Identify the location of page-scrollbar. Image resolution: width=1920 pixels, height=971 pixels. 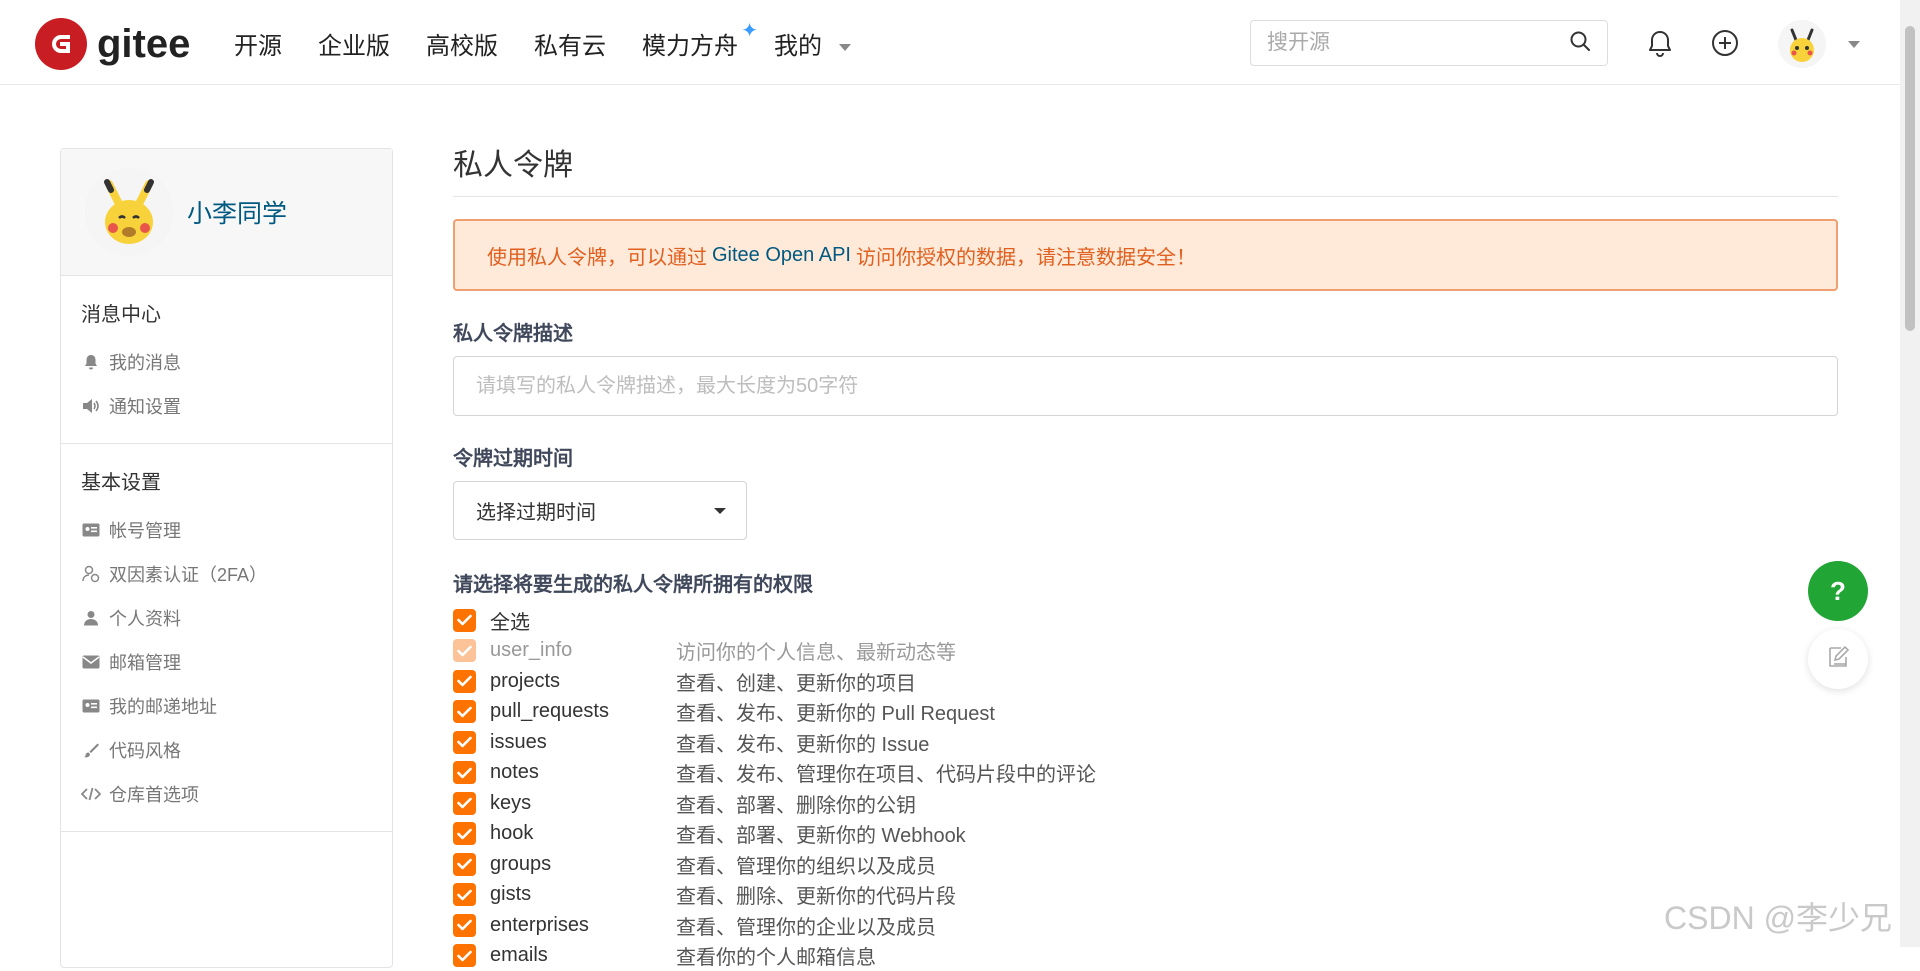
(1910, 473).